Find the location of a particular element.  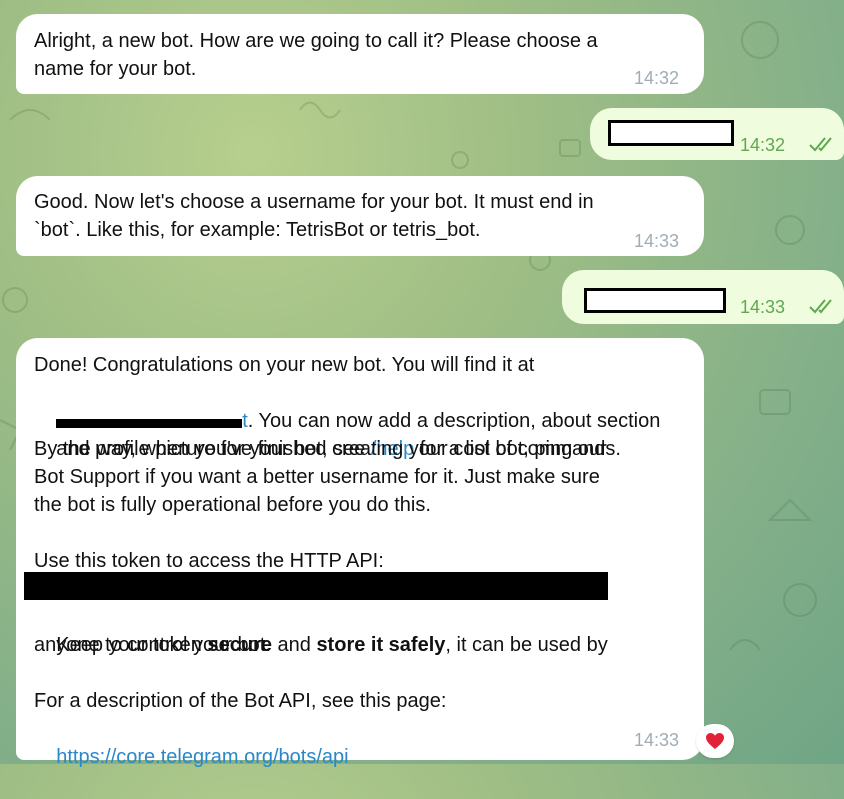

message-bubble-outgoing: 14:32 is located at coordinates (717, 134).